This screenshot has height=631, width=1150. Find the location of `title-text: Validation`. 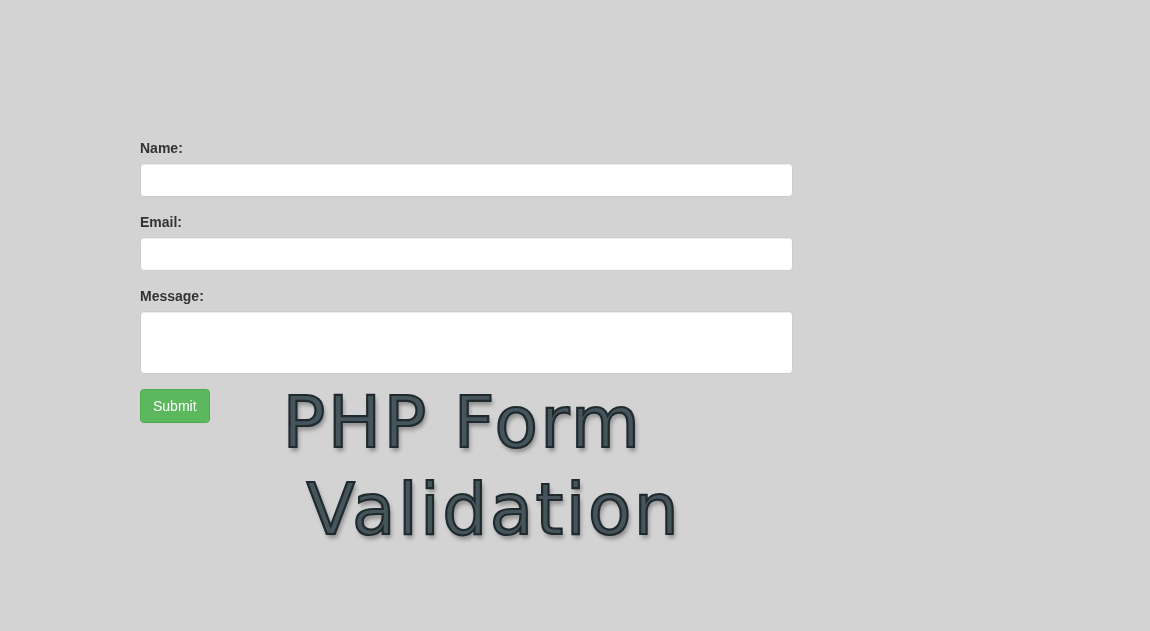

title-text: Validation is located at coordinates (494, 510).